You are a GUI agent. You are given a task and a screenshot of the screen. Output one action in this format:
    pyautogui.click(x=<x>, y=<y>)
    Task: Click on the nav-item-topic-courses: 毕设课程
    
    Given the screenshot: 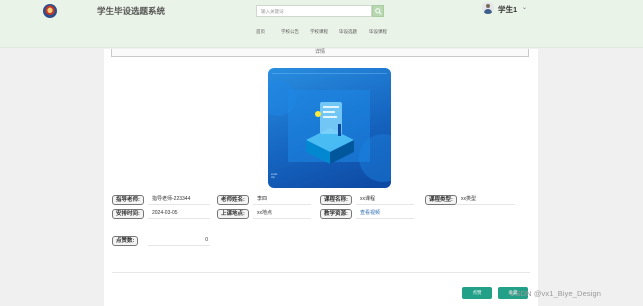 What is the action you would take?
    pyautogui.click(x=378, y=32)
    